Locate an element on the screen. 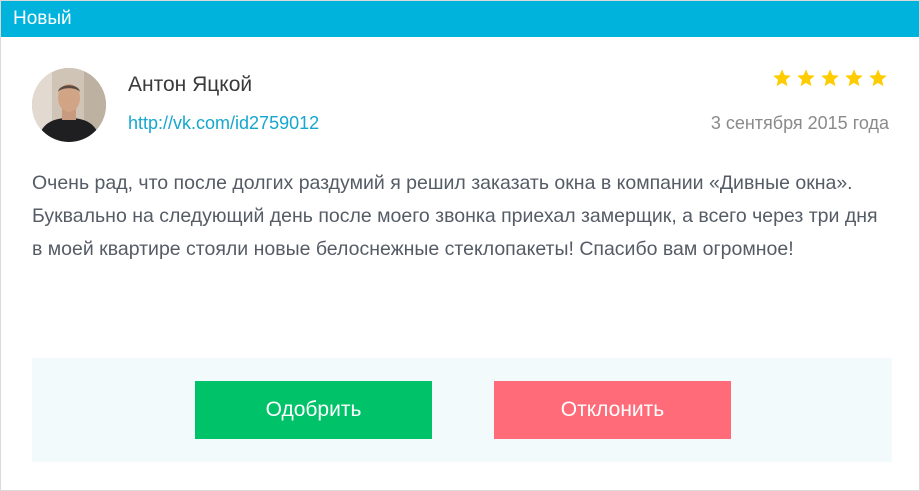 This screenshot has width=920, height=491. approve-button: Одобрить is located at coordinates (313, 410).